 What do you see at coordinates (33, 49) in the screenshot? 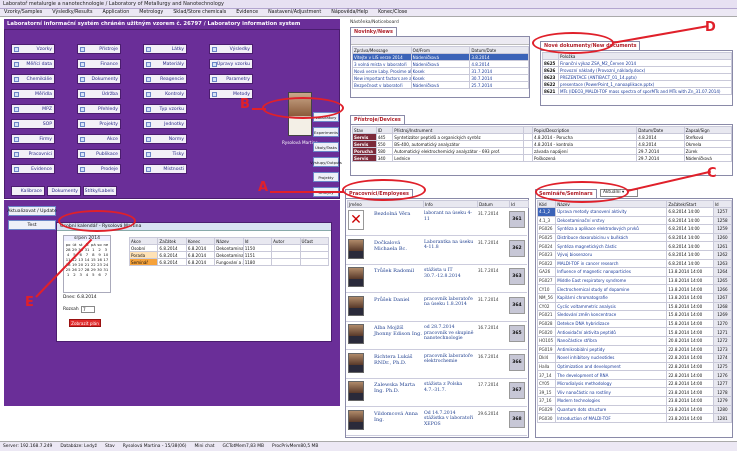
I see `nav-button: Vzorky` at bounding box center [33, 49].